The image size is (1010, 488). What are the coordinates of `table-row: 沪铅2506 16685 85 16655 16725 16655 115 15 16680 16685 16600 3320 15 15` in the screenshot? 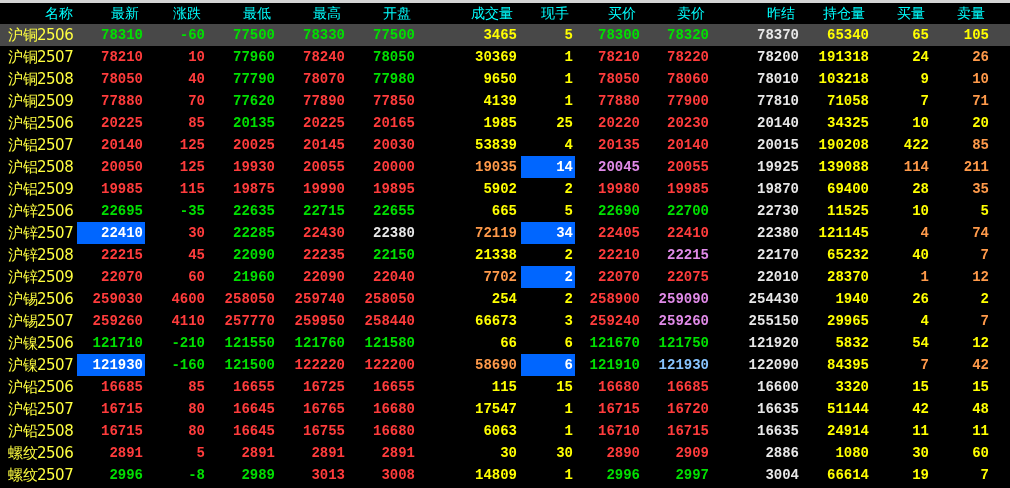 It's located at (505, 387).